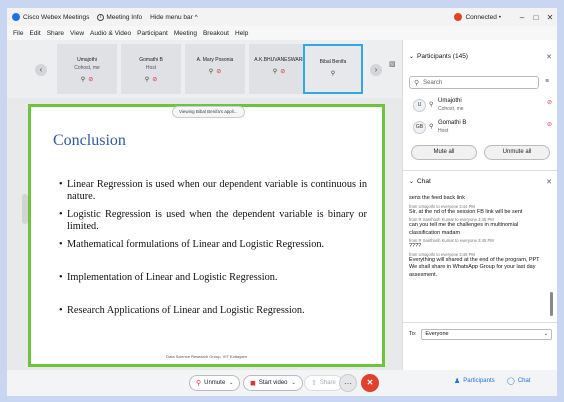  What do you see at coordinates (333, 62) in the screenshot?
I see `tile-name: Bibal Benifa` at bounding box center [333, 62].